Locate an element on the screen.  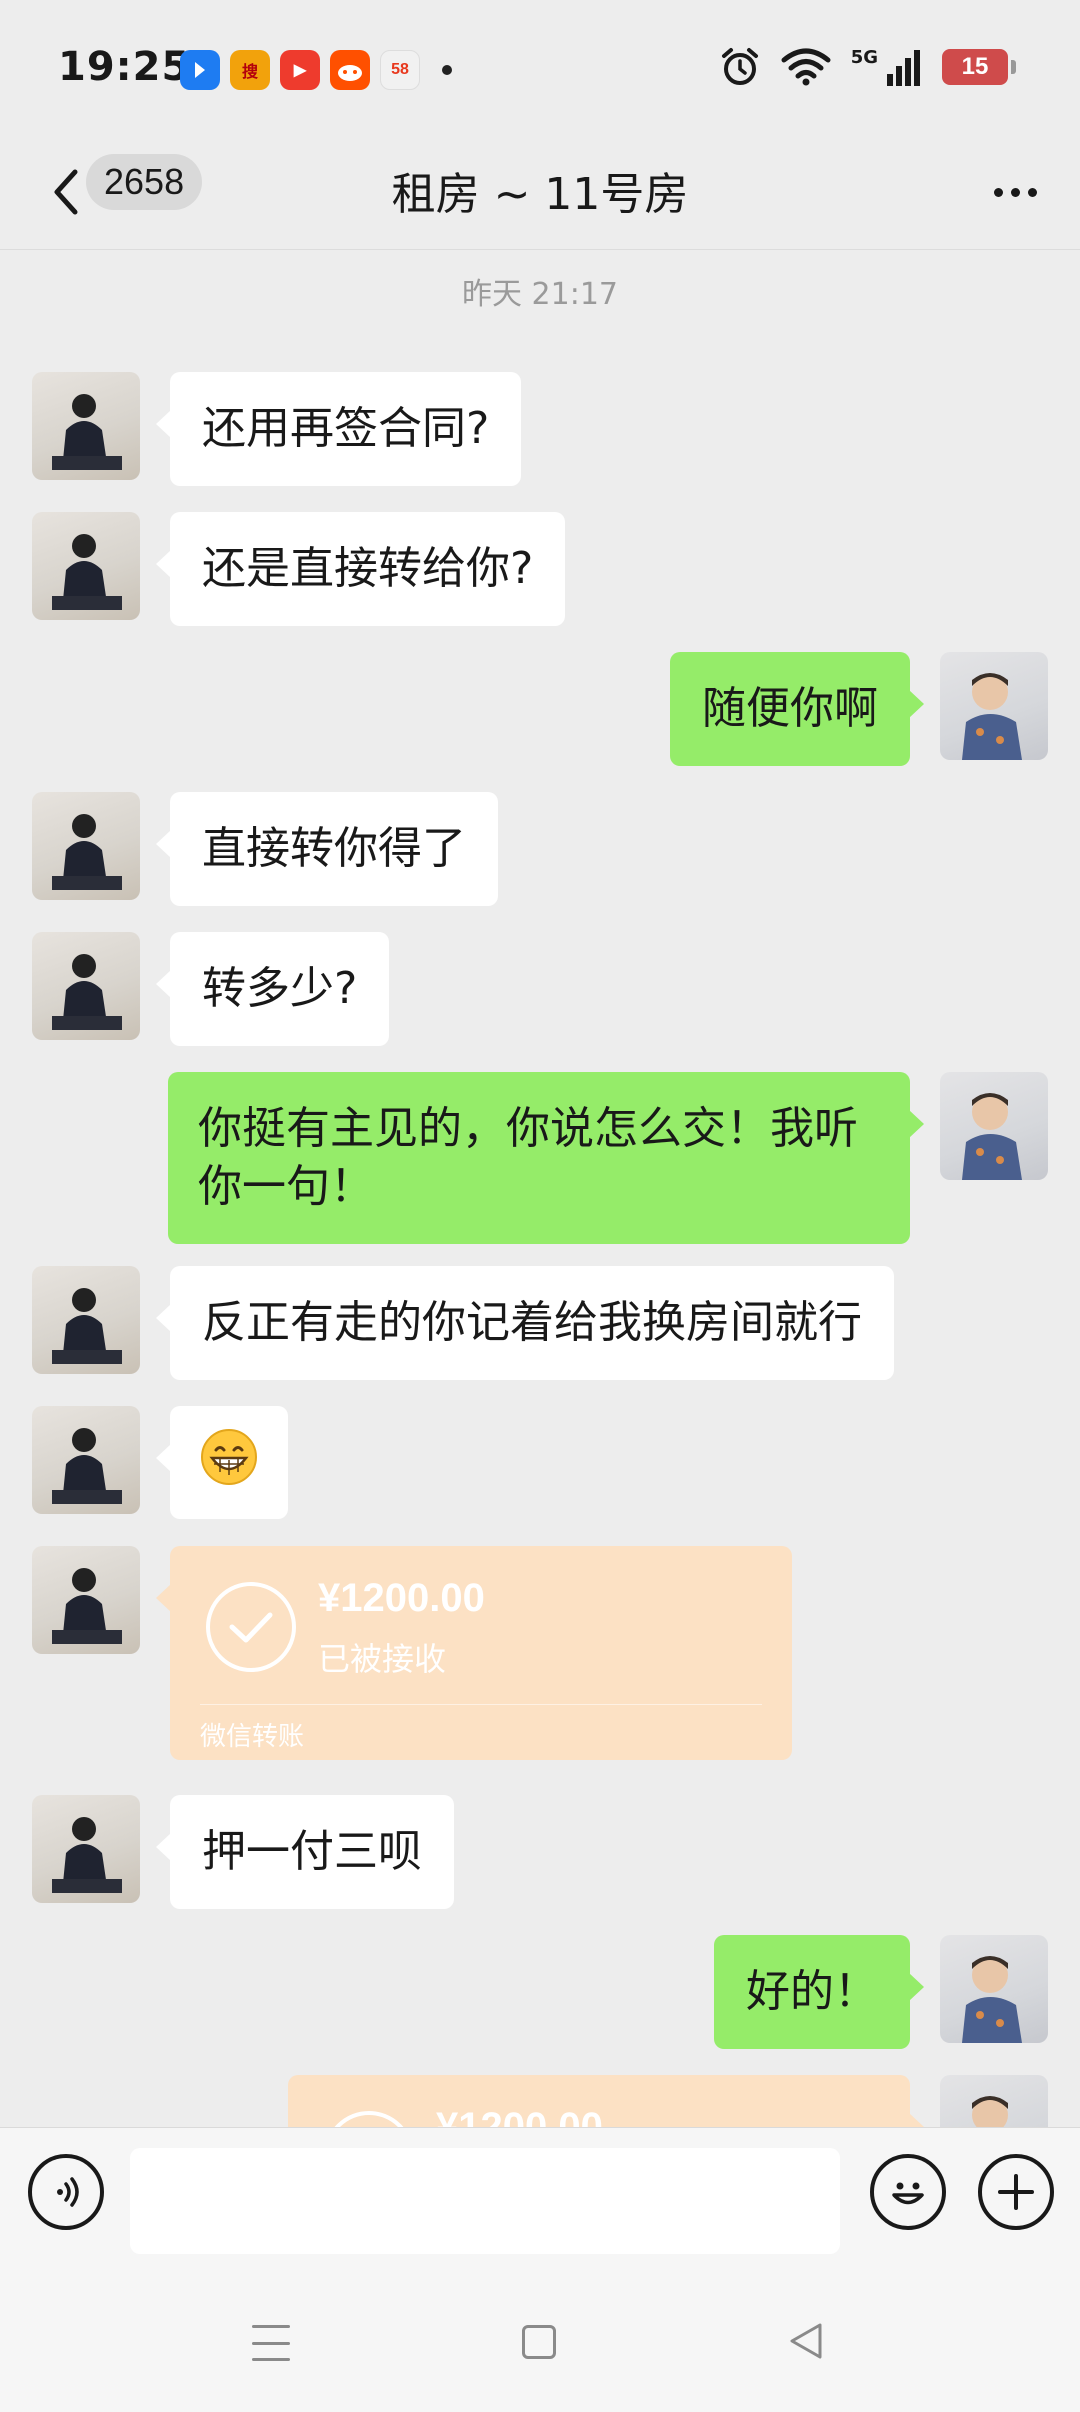
system-navigation-bar is located at coordinates (540, 2340).